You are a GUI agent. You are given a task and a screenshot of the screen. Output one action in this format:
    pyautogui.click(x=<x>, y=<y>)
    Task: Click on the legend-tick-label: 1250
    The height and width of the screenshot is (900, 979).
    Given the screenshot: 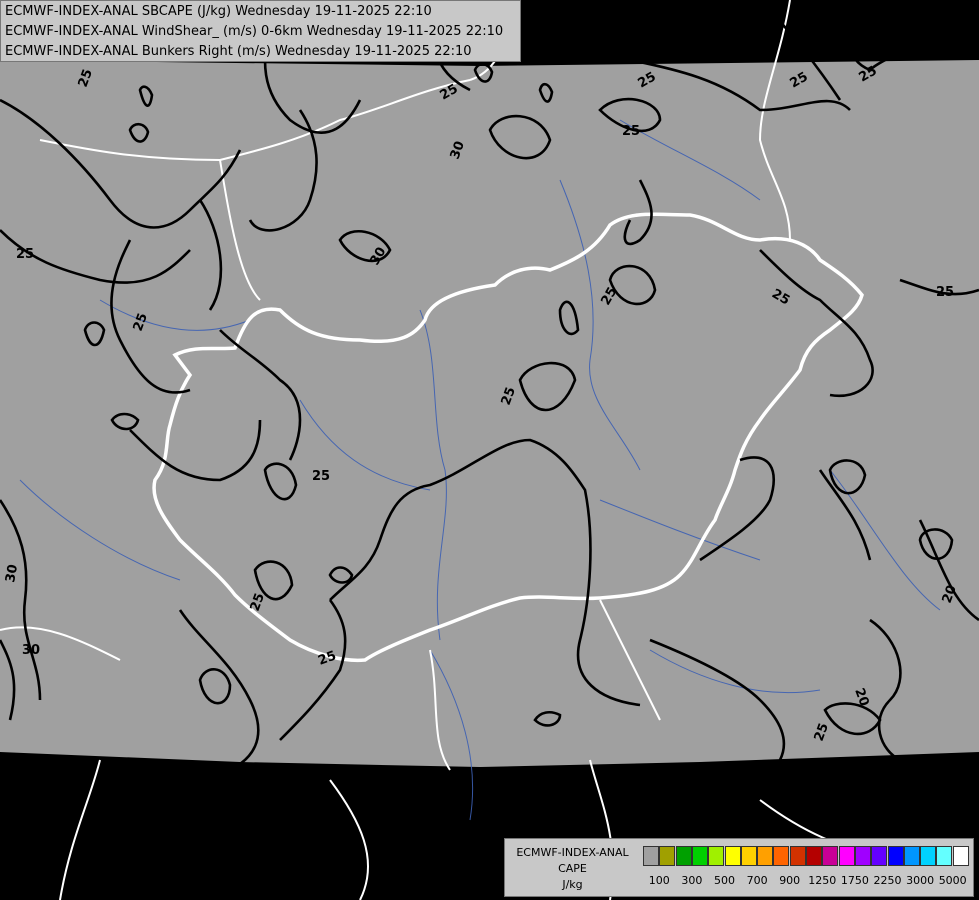 What is the action you would take?
    pyautogui.click(x=822, y=880)
    